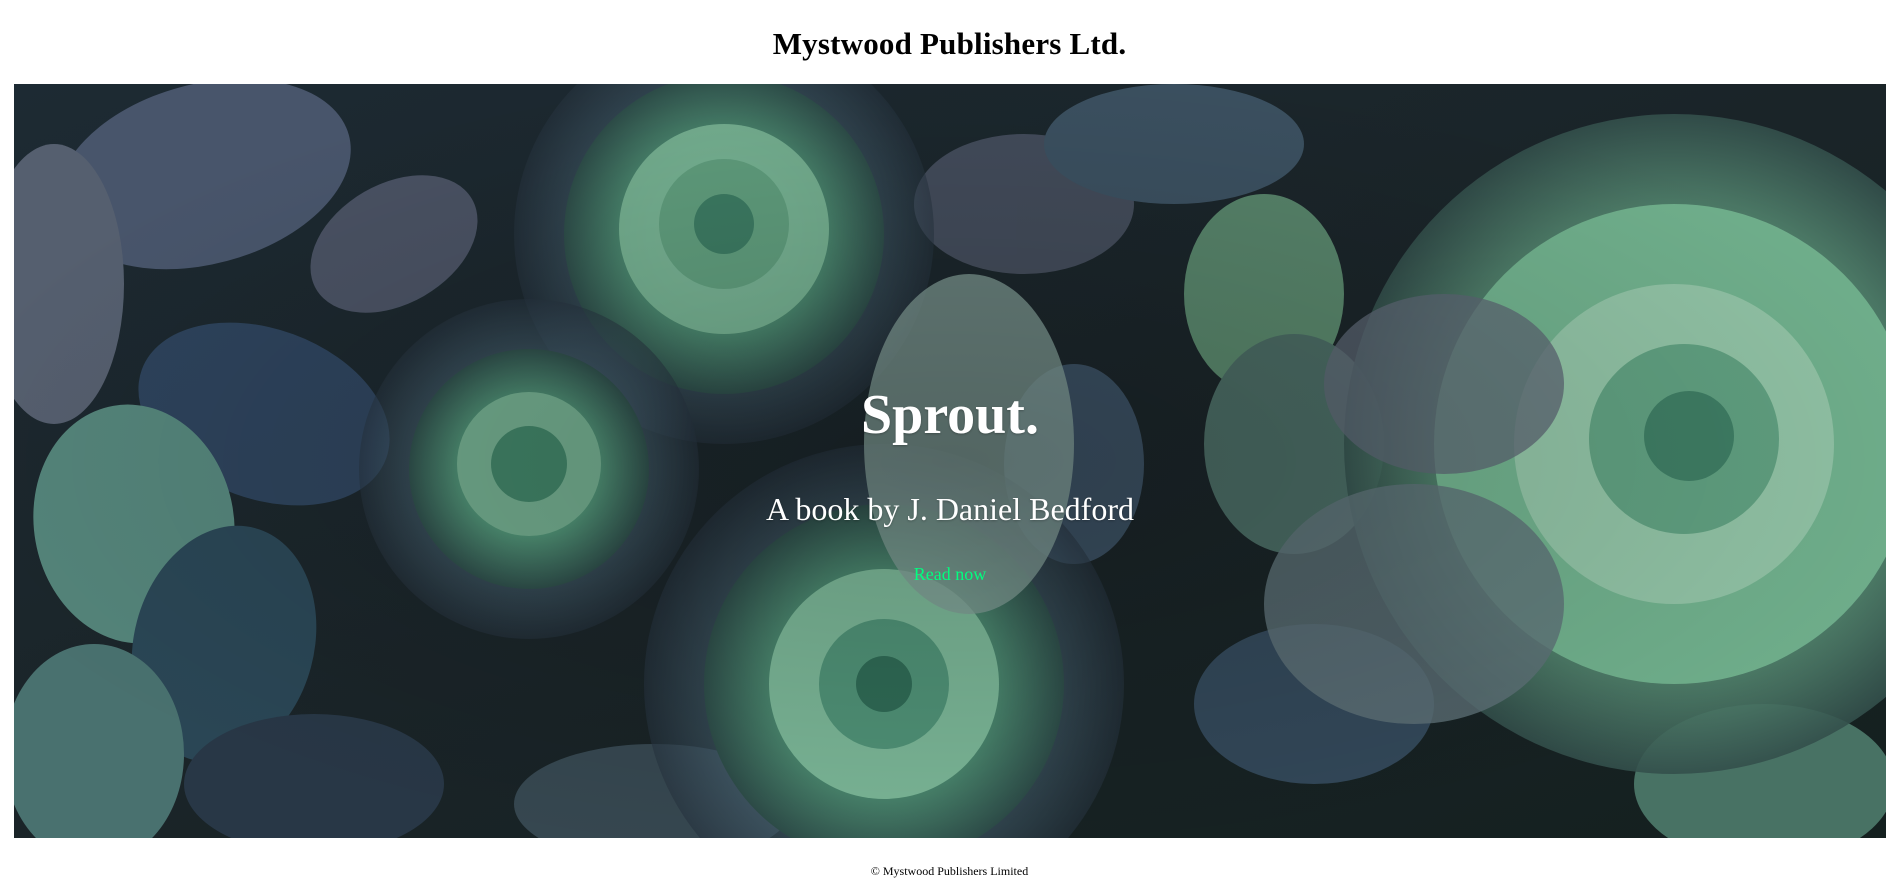 The width and height of the screenshot is (1899, 896). I want to click on copyright-text: © Mystwood Publishers Limited, so click(949, 871).